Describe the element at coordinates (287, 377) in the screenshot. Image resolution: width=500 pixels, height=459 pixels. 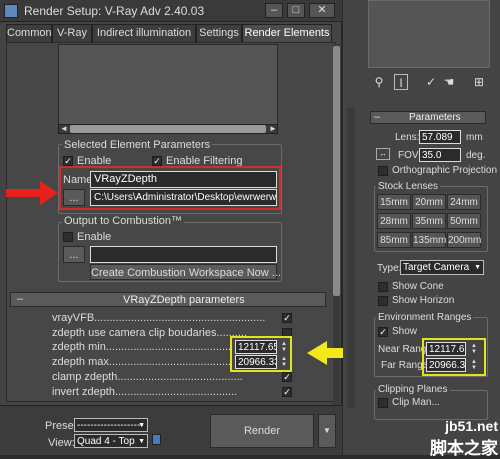
I see `clamp-zdepth-checkbox: ✓` at that location.